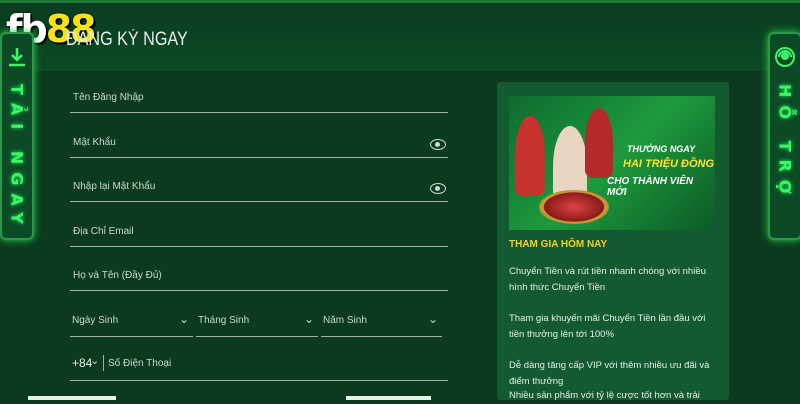  I want to click on fullname-field: Họ và Tên (Đầy Đủ), so click(259, 275).